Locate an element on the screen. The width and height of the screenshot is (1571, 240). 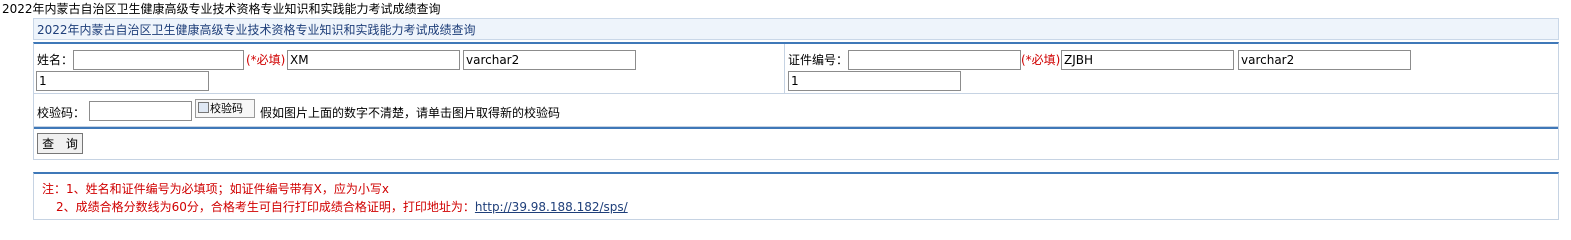
id-extra-input is located at coordinates (874, 81).